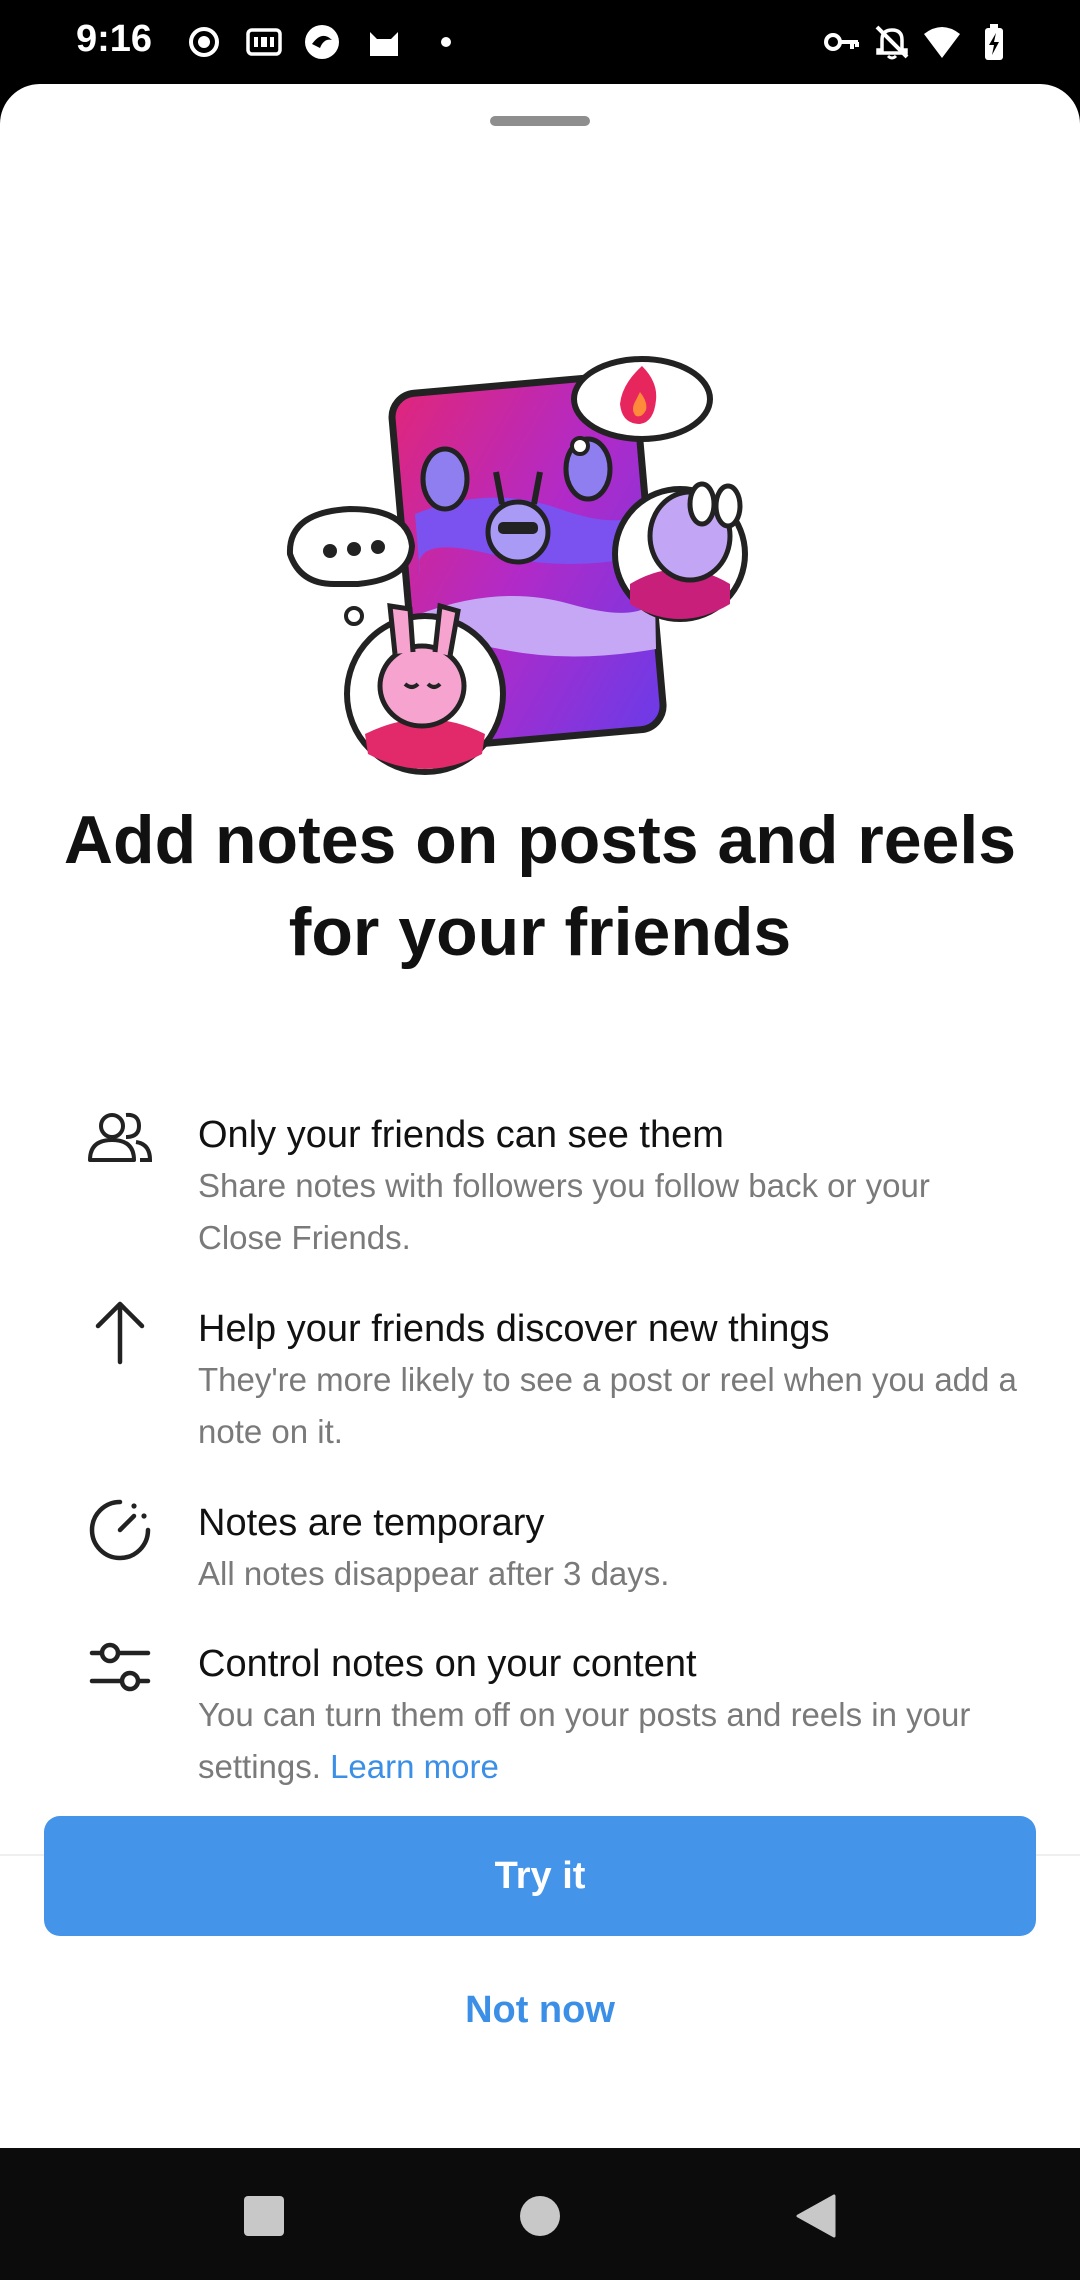 Image resolution: width=1080 pixels, height=2280 pixels. I want to click on status-time: 9:16, so click(114, 39).